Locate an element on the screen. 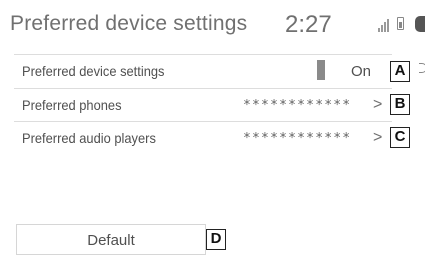 This screenshot has height=259, width=425. clock: 2:27 is located at coordinates (308, 24).